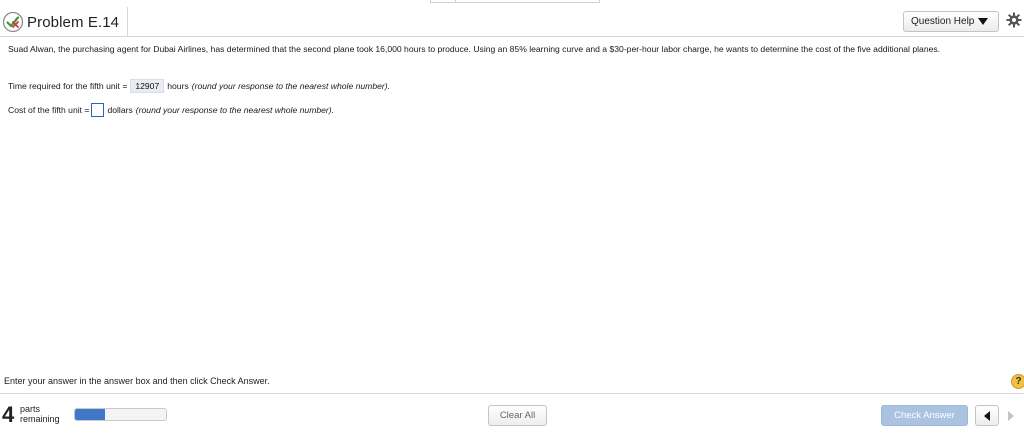  Describe the element at coordinates (512, 36) in the screenshot. I see `header-divider` at that location.